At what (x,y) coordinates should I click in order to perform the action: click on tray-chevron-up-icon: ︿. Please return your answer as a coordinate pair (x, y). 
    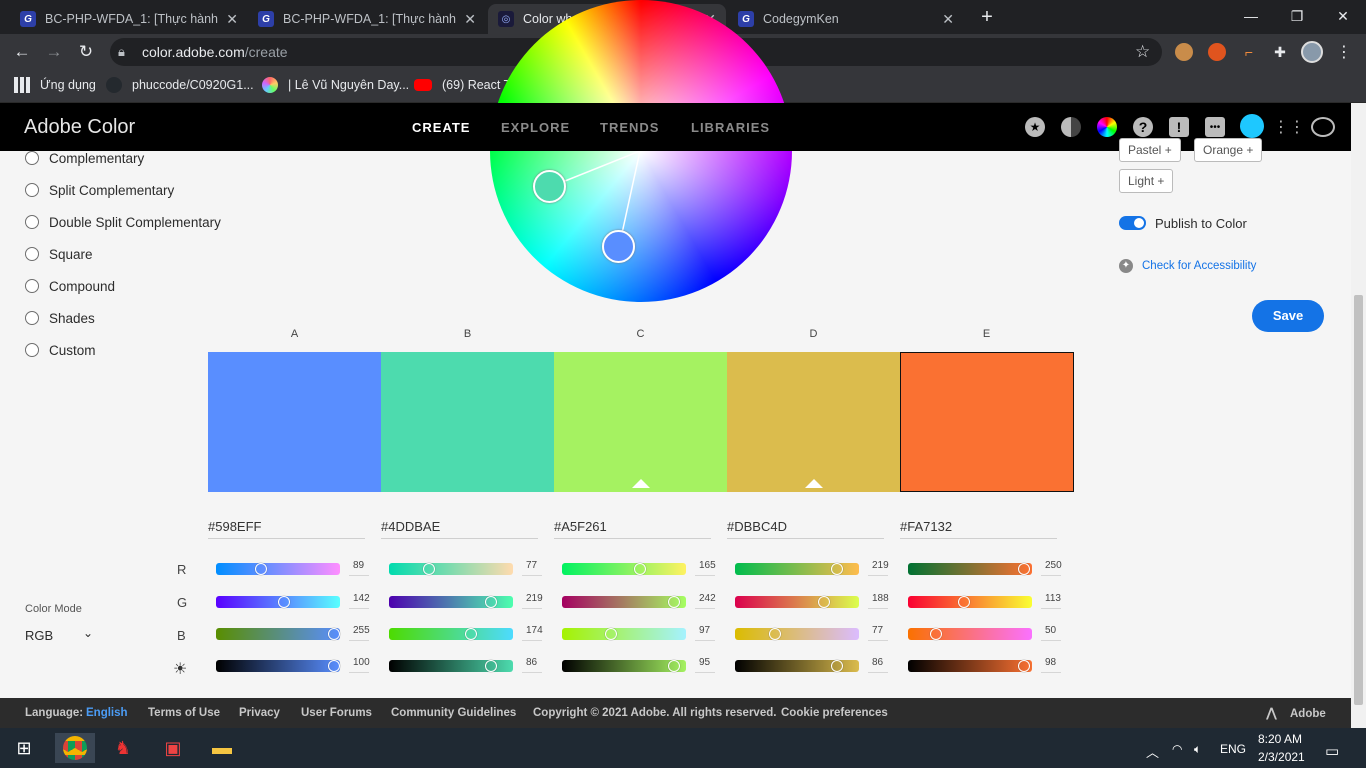
    Looking at the image, I should click on (1152, 751).